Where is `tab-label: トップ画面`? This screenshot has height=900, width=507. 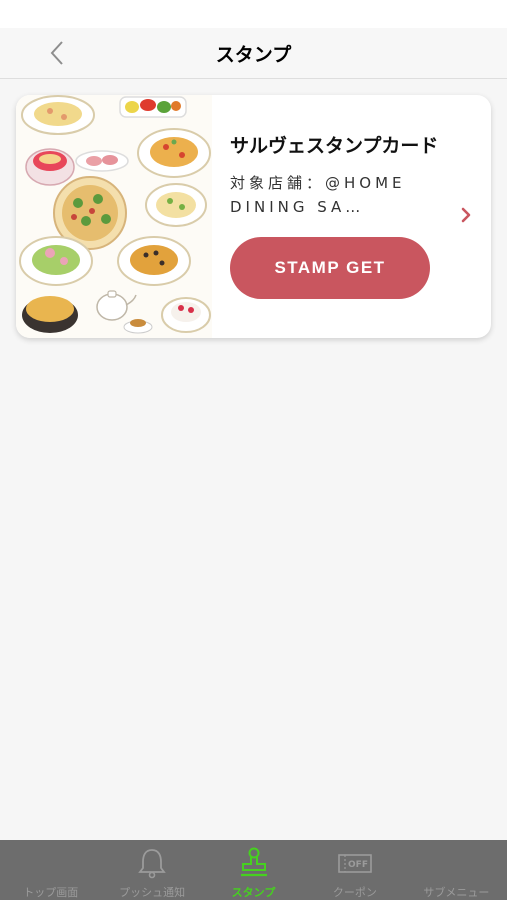
tab-label: トップ画面 is located at coordinates (51, 892).